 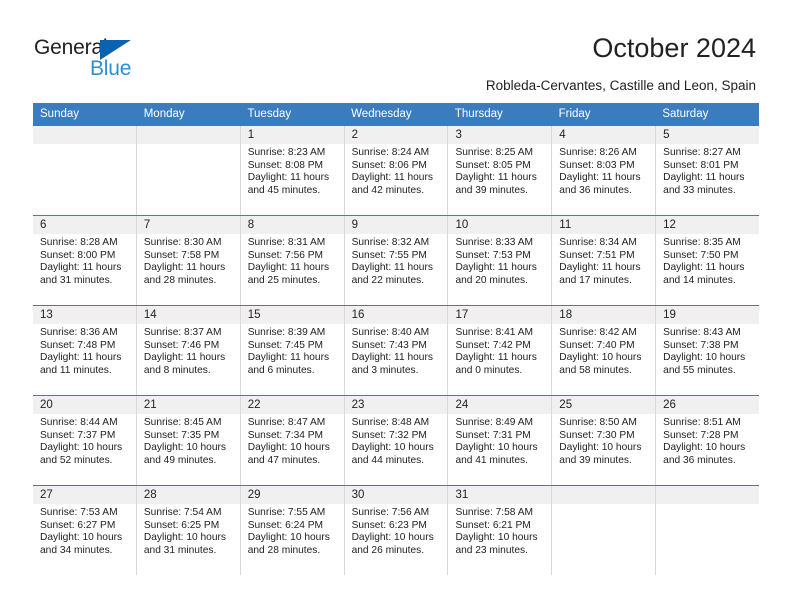 What do you see at coordinates (500, 225) in the screenshot?
I see `day-number: 10` at bounding box center [500, 225].